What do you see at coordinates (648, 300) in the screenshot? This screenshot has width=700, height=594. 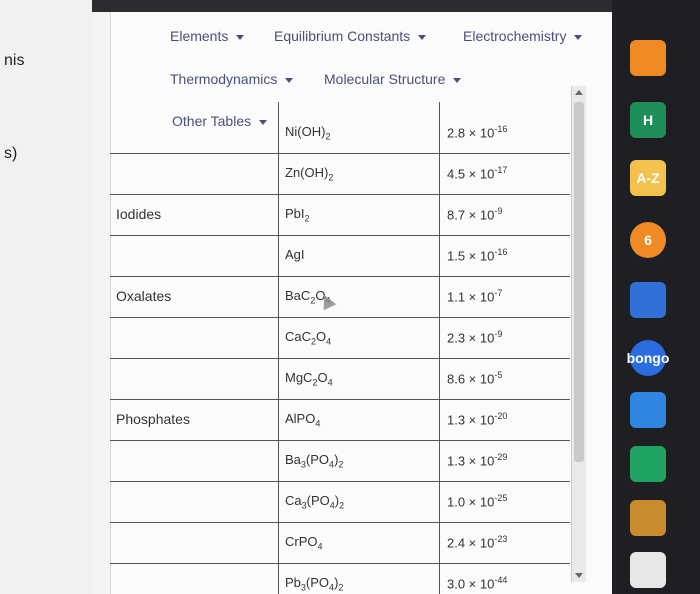 I see `book-icon` at bounding box center [648, 300].